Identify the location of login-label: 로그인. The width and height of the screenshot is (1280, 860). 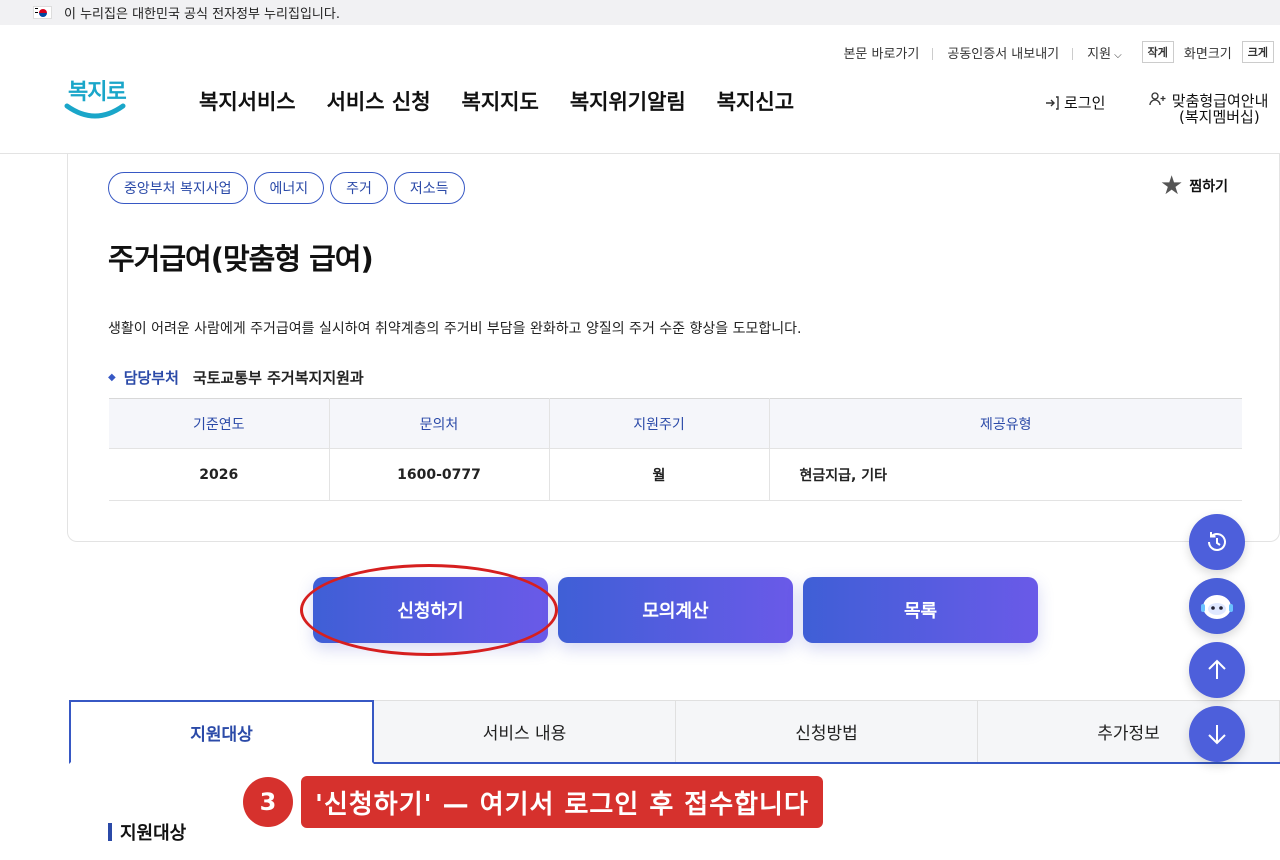
(1085, 103).